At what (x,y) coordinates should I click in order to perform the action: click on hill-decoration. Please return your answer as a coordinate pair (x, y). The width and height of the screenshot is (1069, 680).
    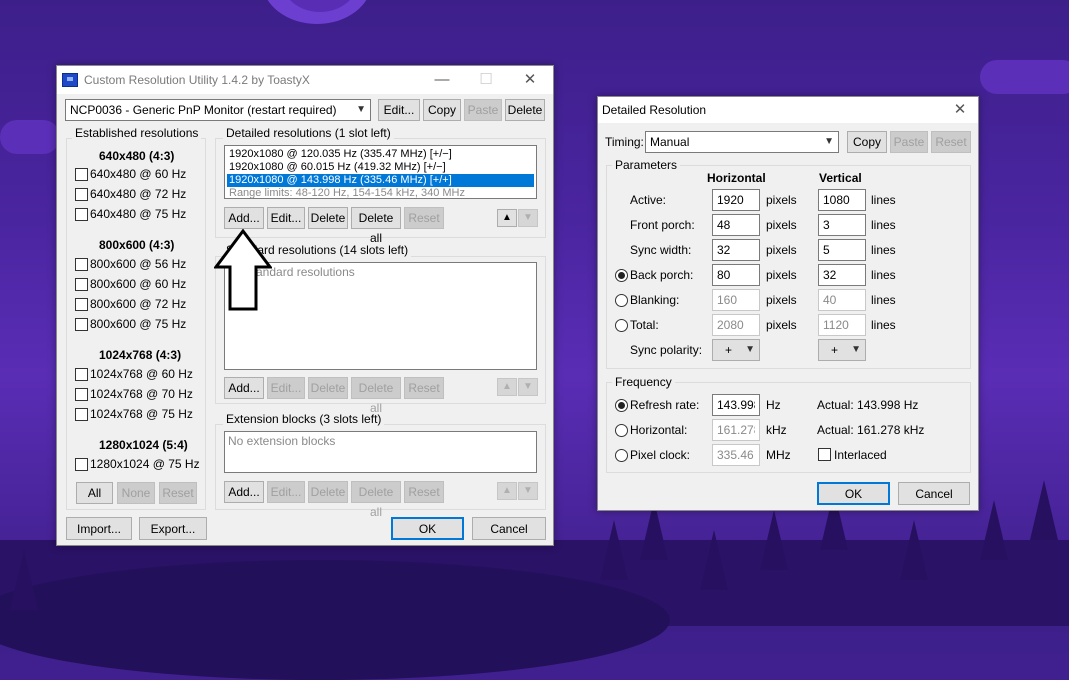
    Looking at the image, I should click on (335, 620).